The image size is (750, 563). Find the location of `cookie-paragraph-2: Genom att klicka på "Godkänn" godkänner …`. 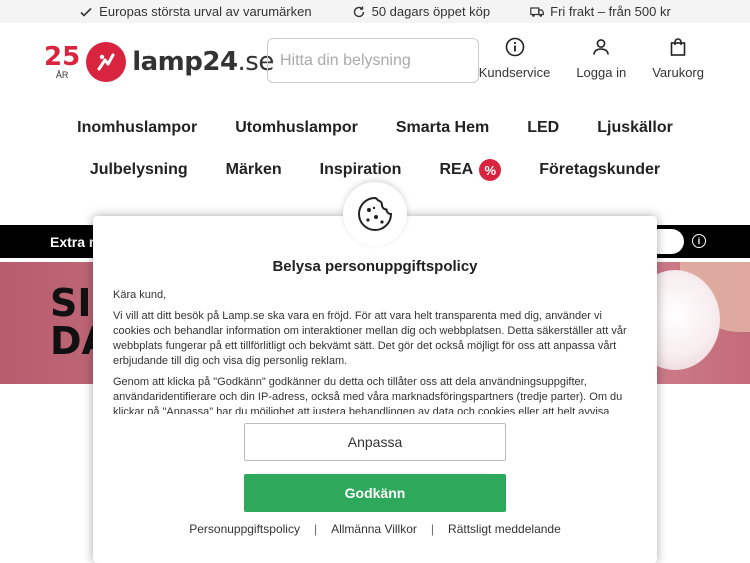

cookie-paragraph-2: Genom att klicka på "Godkänn" godkänner … is located at coordinates (368, 395).